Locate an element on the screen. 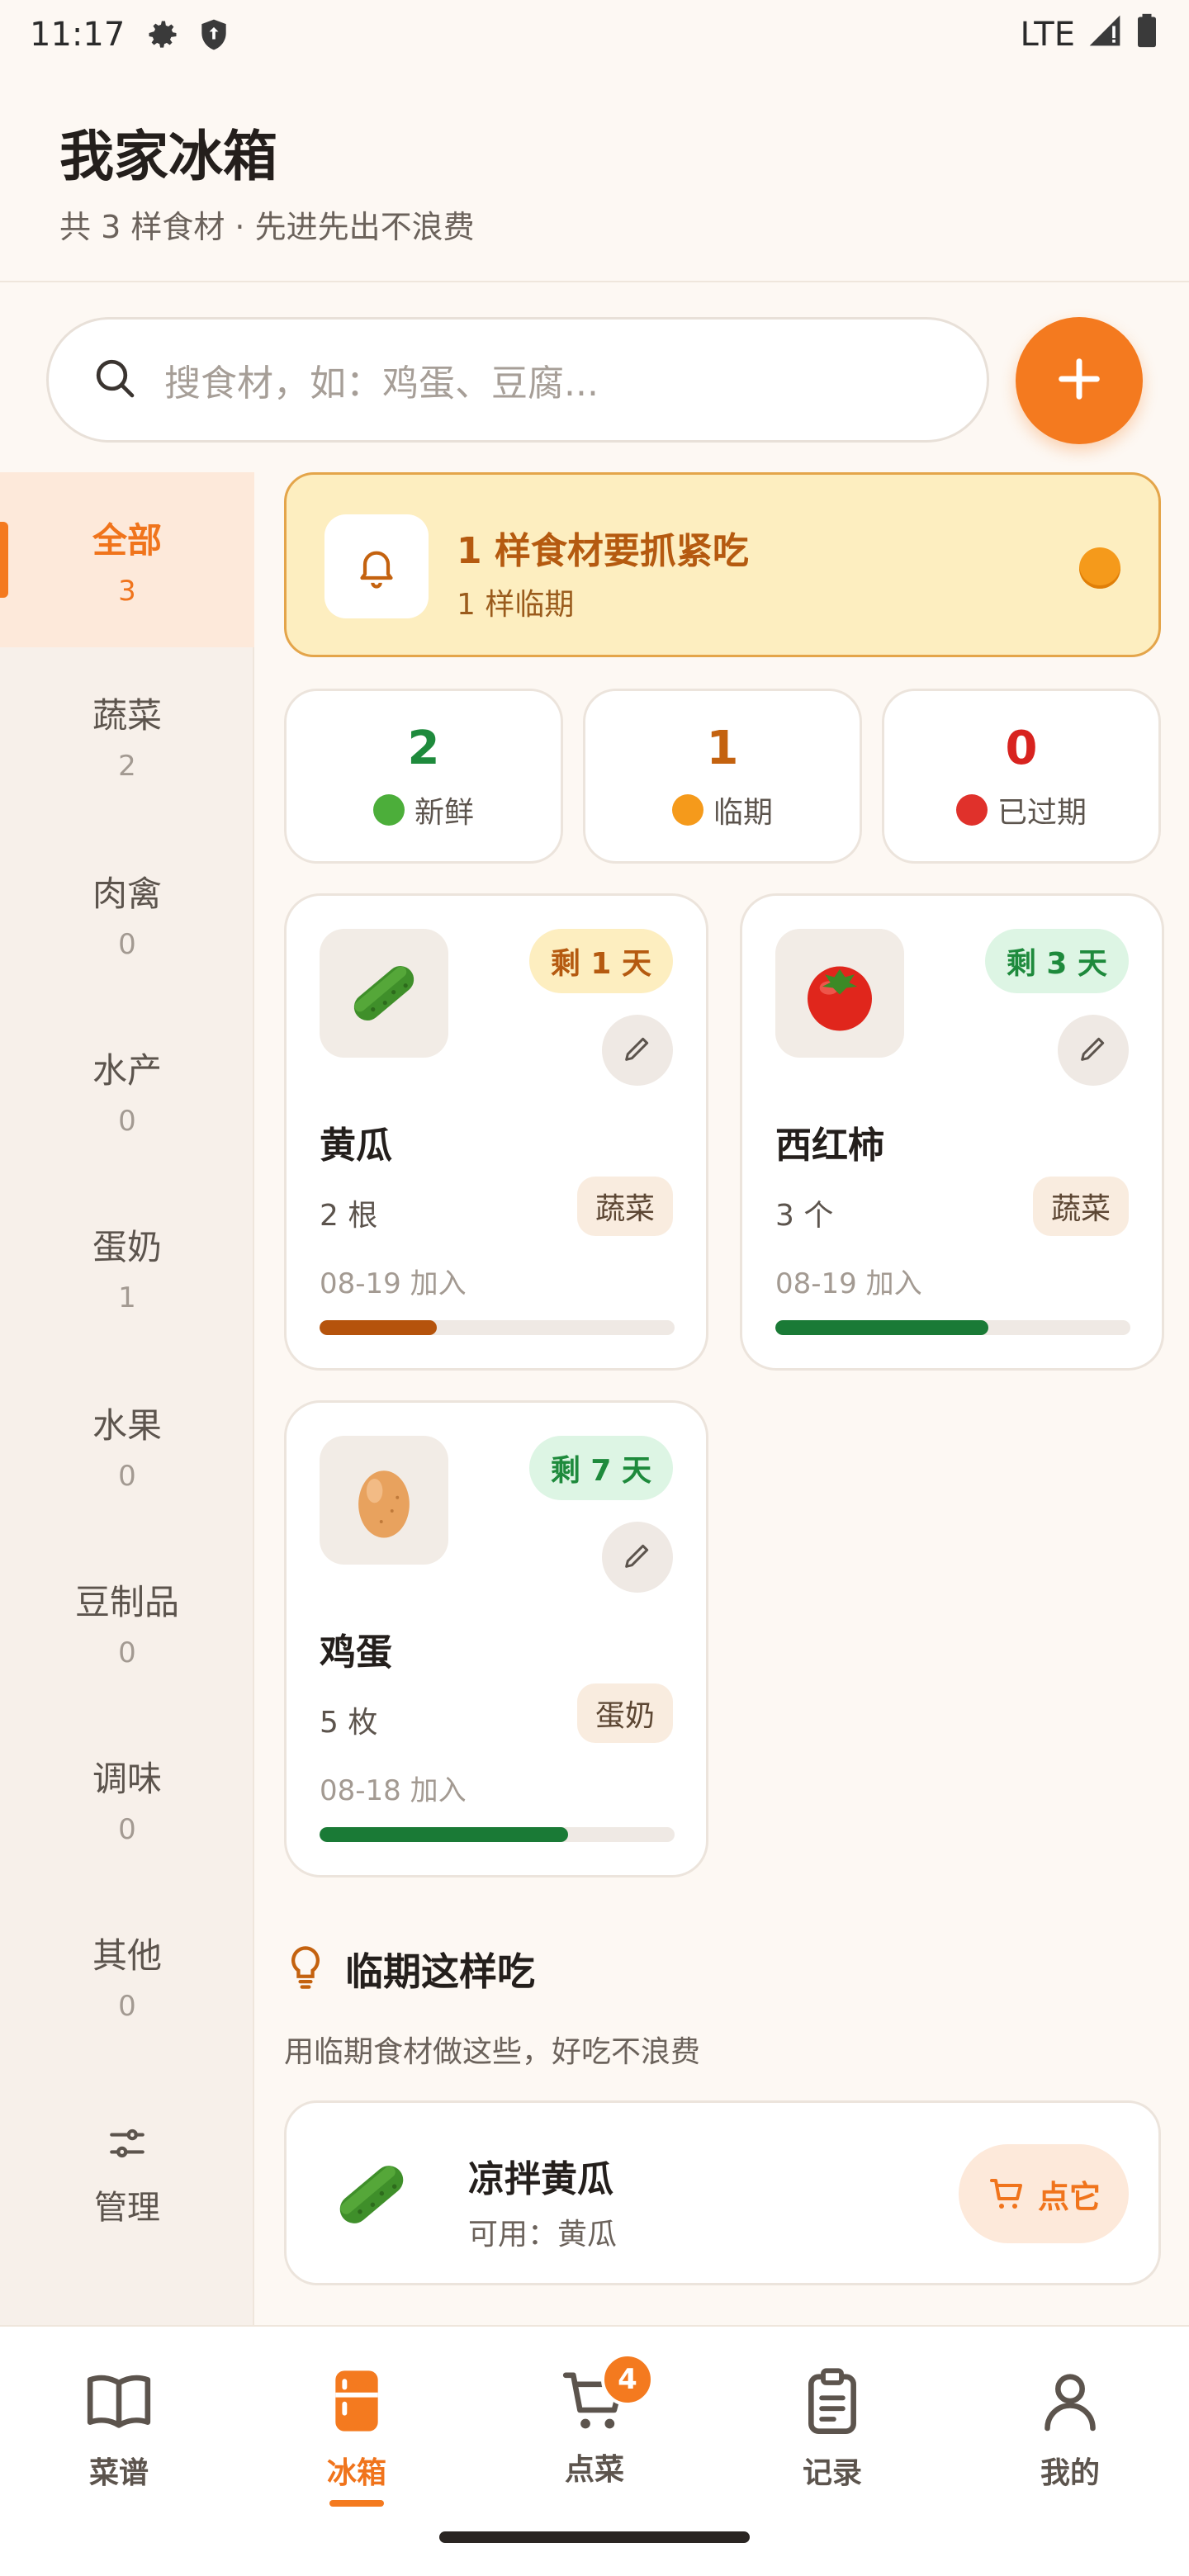 This screenshot has height=2576, width=1189. food-added-date: 08-18 加入 is located at coordinates (393, 1790).